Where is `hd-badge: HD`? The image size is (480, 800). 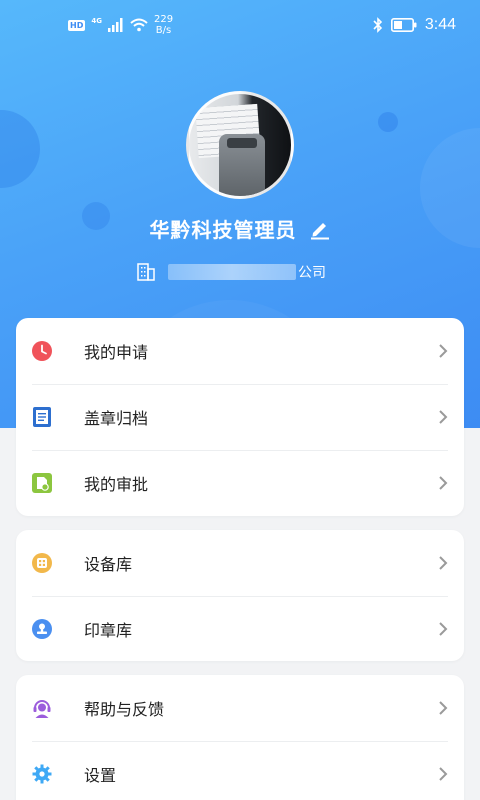 hd-badge: HD is located at coordinates (77, 25).